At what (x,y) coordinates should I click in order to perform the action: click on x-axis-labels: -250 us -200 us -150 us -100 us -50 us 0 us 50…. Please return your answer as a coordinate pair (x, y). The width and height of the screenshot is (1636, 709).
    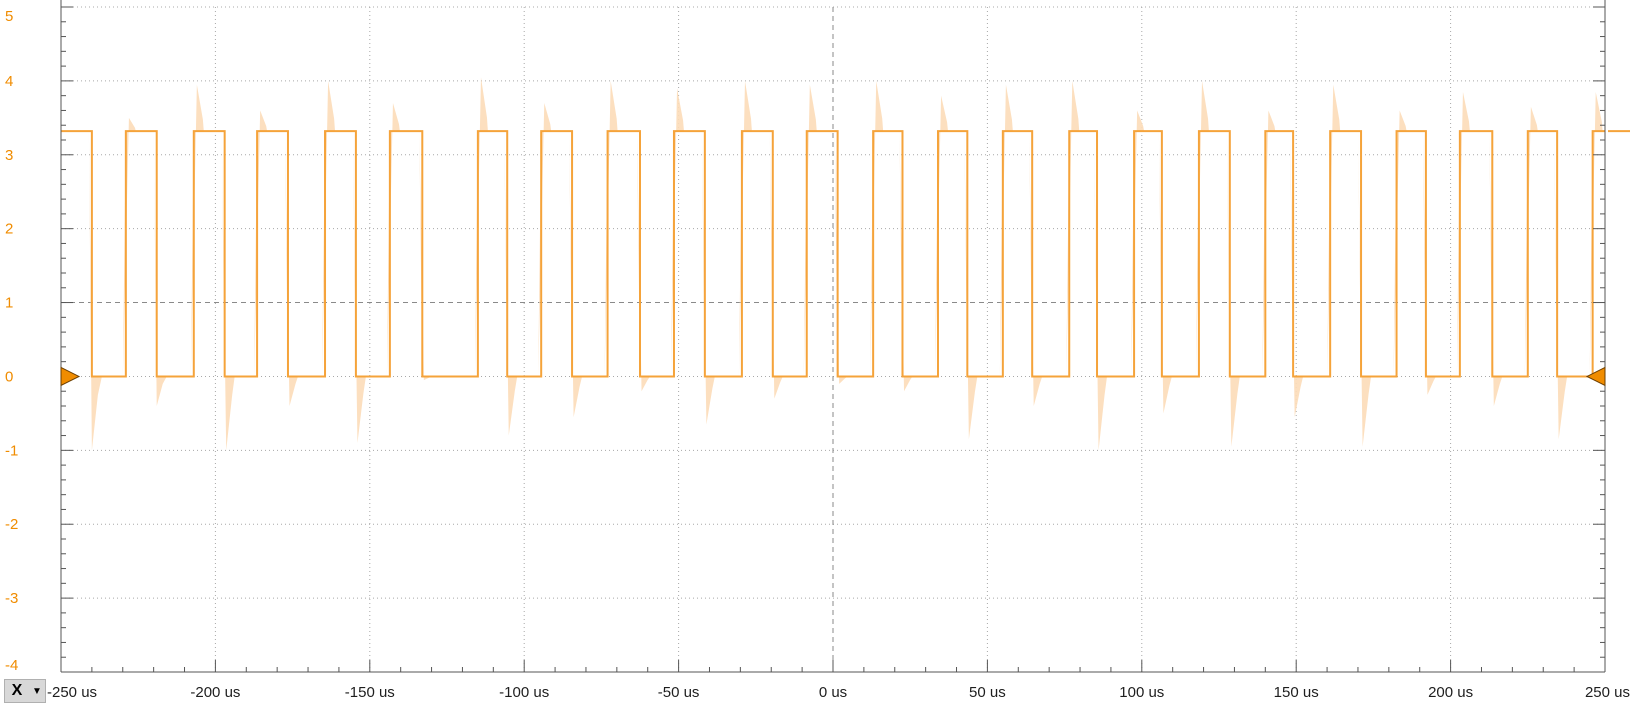
    Looking at the image, I should click on (838, 692).